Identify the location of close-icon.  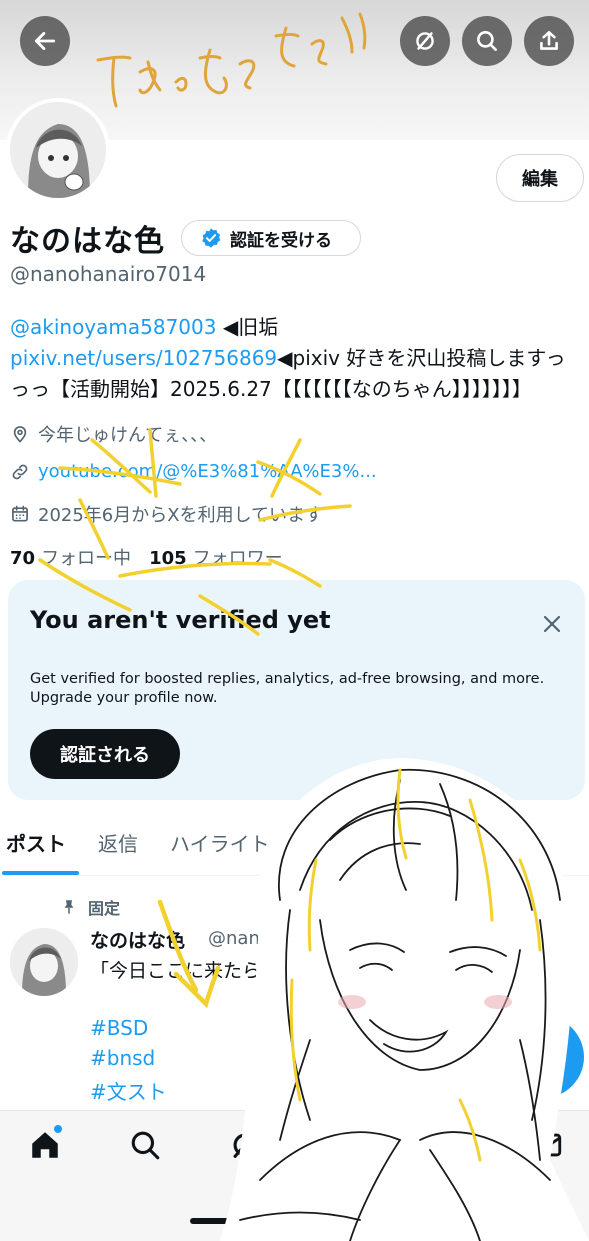
(552, 624).